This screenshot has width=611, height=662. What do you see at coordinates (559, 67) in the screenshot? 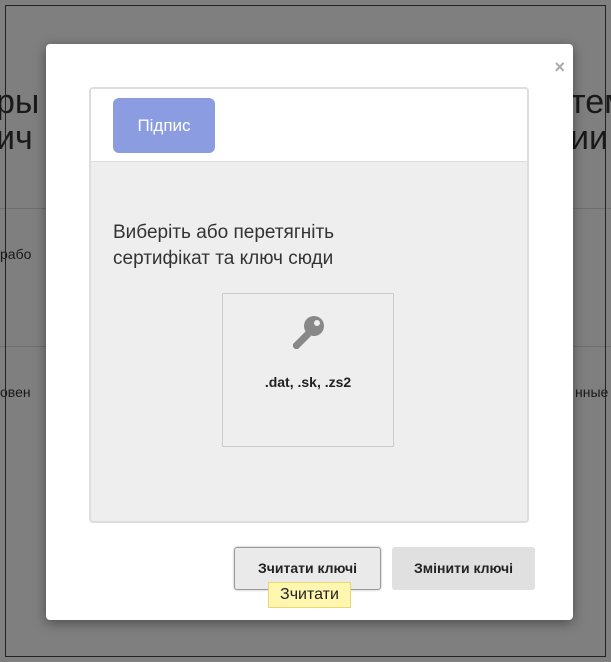
I see `close-button: ×` at bounding box center [559, 67].